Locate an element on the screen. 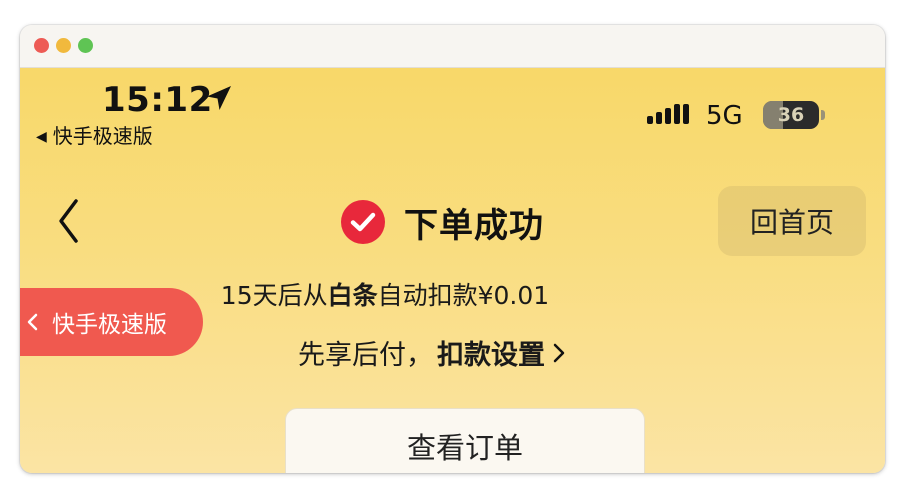 This screenshot has height=500, width=905. page-title: 下单成功 is located at coordinates (474, 225).